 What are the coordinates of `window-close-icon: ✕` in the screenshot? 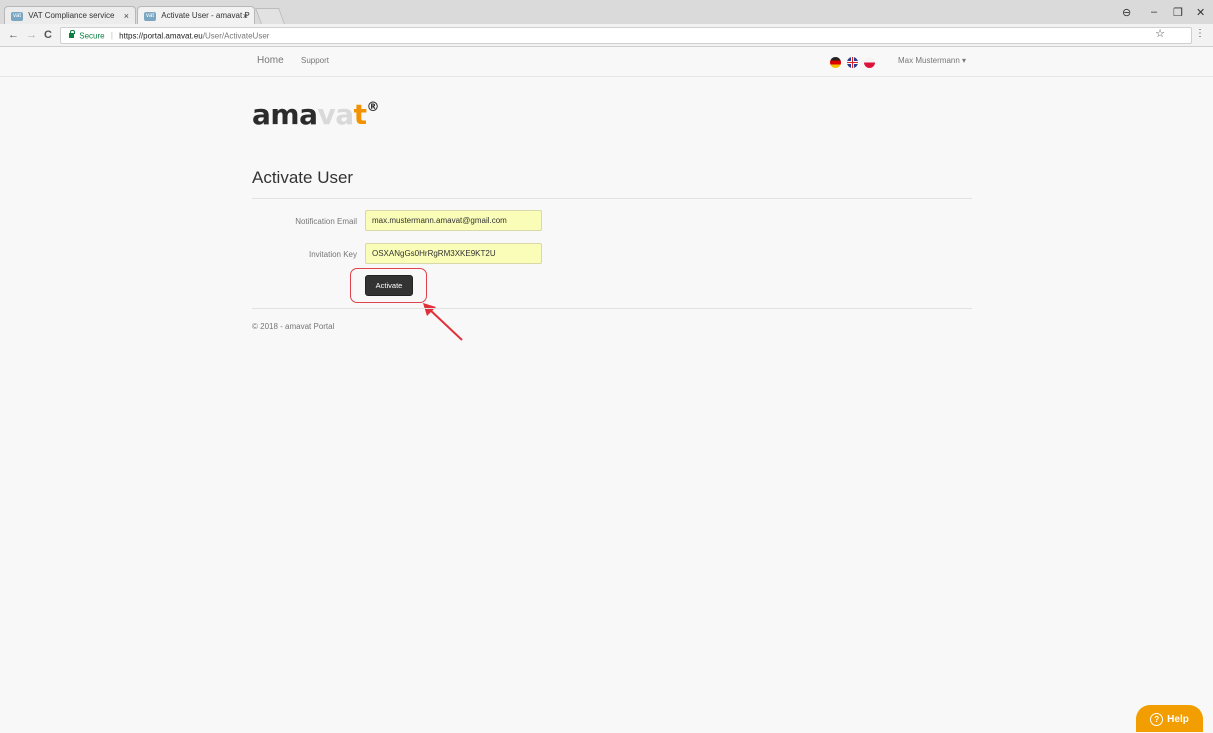 It's located at (1200, 12).